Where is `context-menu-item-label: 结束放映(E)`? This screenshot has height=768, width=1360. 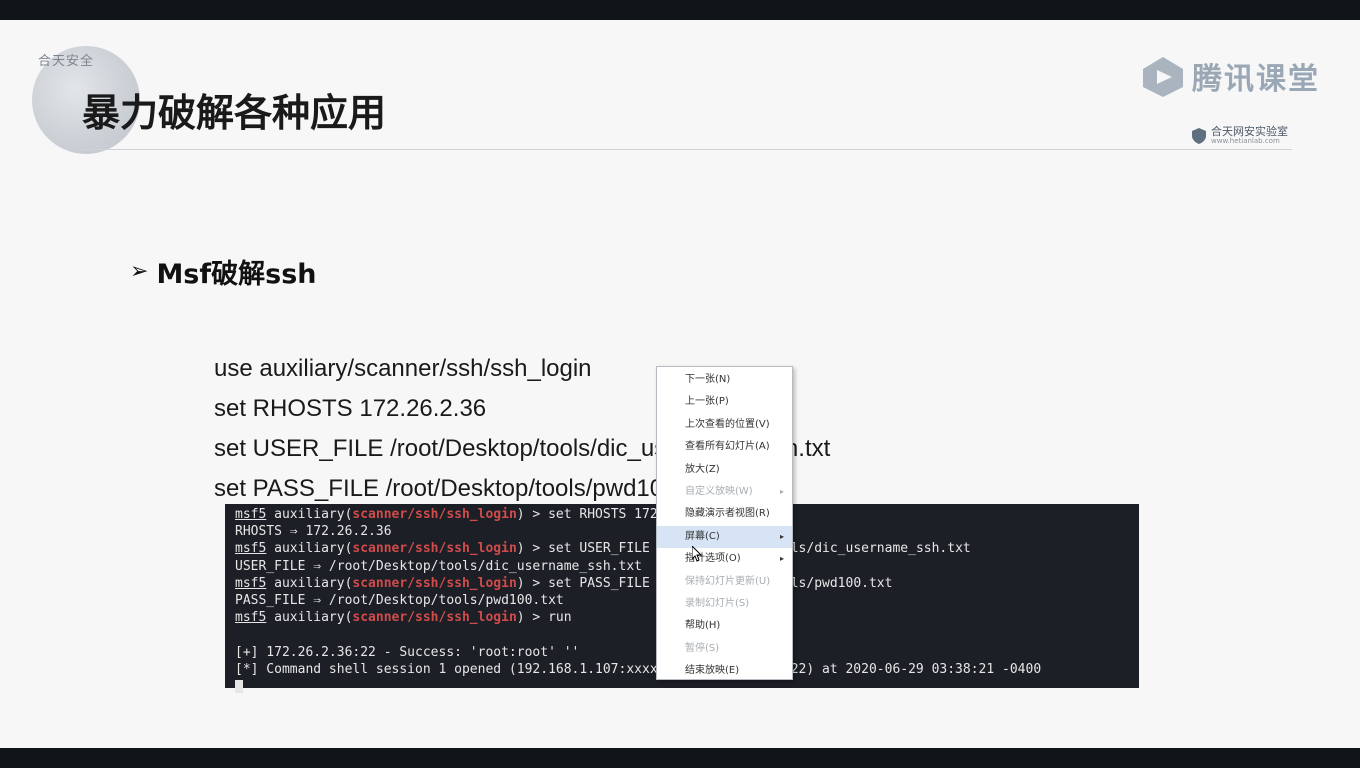
context-menu-item-label: 结束放映(E) is located at coordinates (712, 671).